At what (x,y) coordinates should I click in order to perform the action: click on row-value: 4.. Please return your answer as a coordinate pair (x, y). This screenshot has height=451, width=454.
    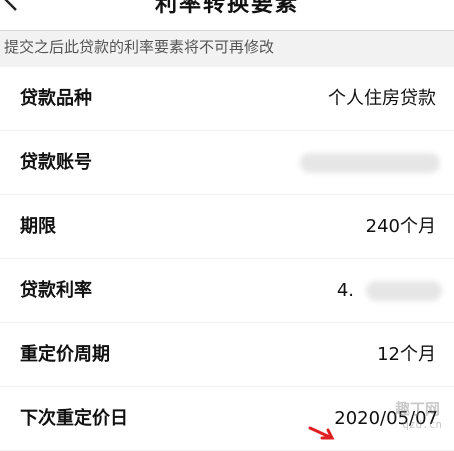
    Looking at the image, I should click on (345, 290).